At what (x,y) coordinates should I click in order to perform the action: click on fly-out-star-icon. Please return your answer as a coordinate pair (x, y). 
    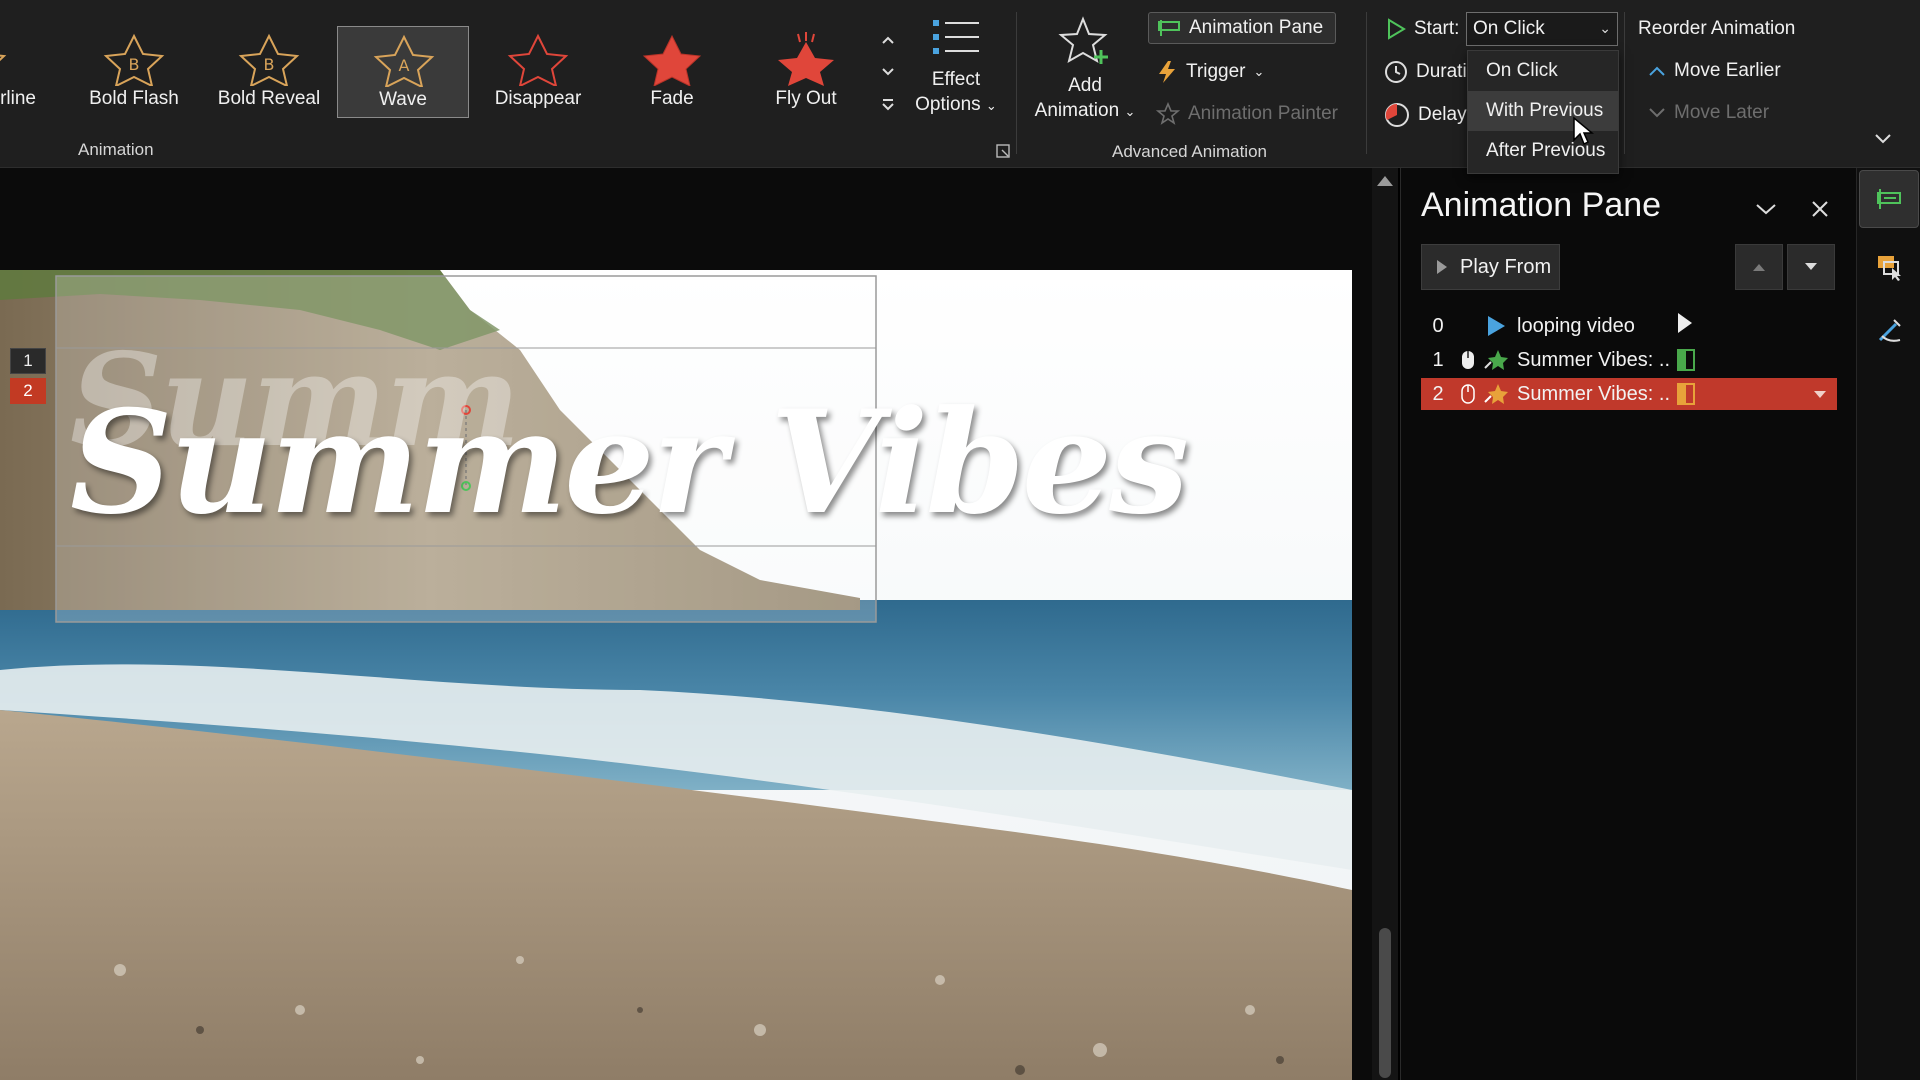
    Looking at the image, I should click on (806, 59).